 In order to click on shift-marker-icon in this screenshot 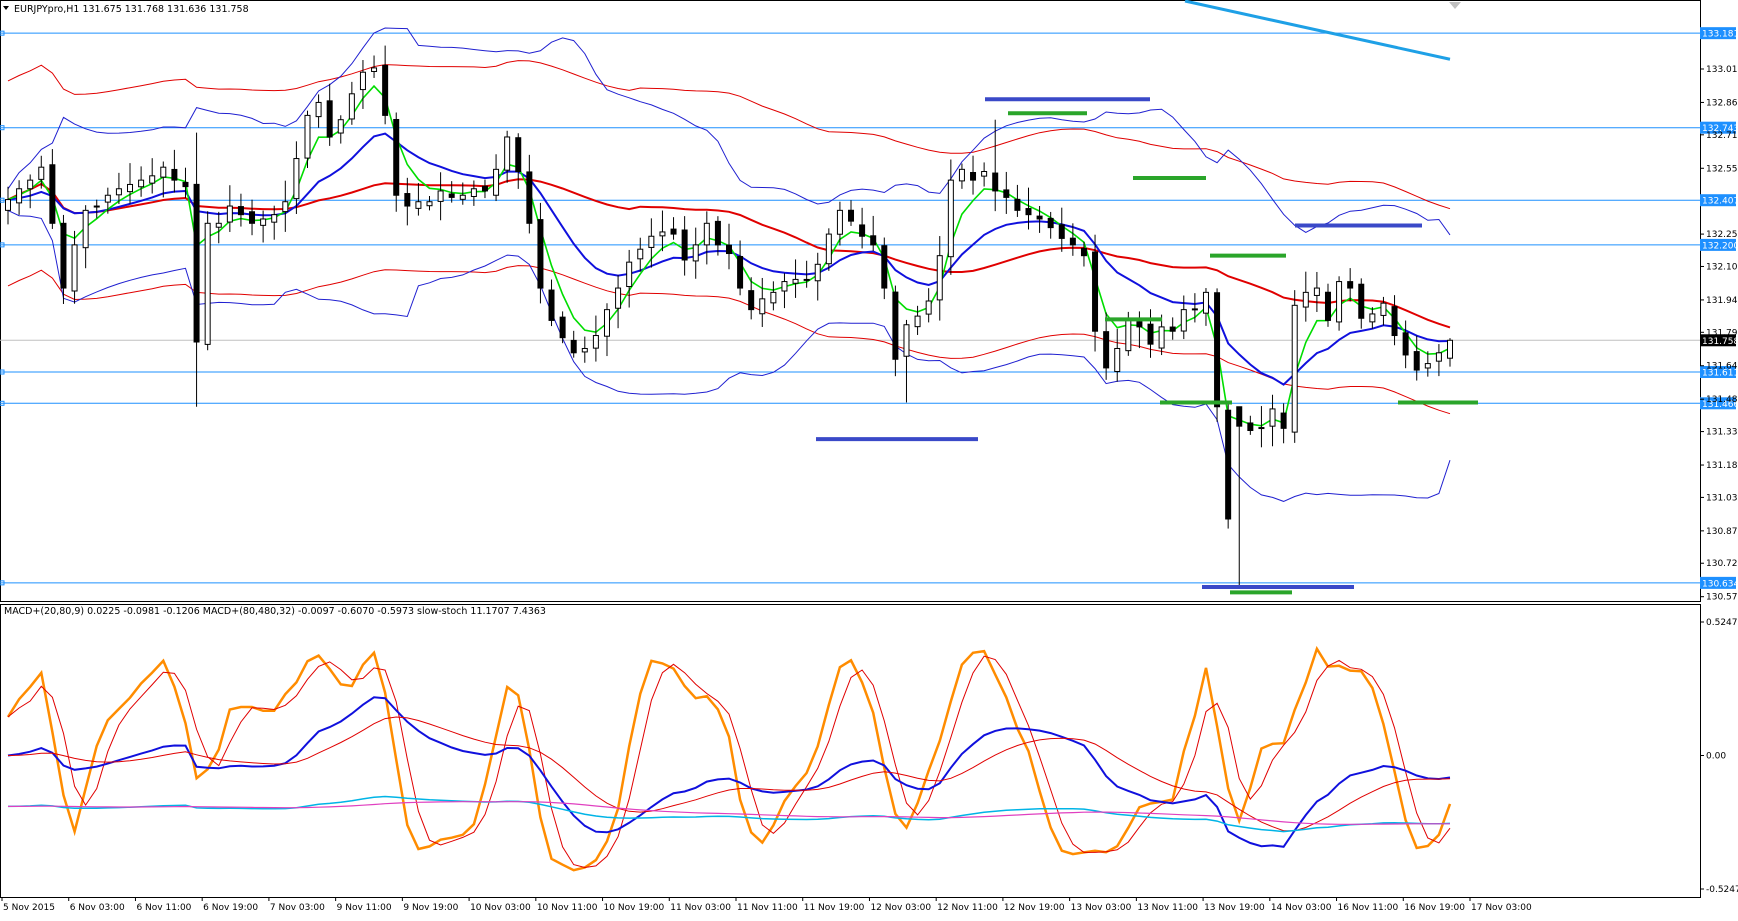, I will do `click(1455, 5)`.